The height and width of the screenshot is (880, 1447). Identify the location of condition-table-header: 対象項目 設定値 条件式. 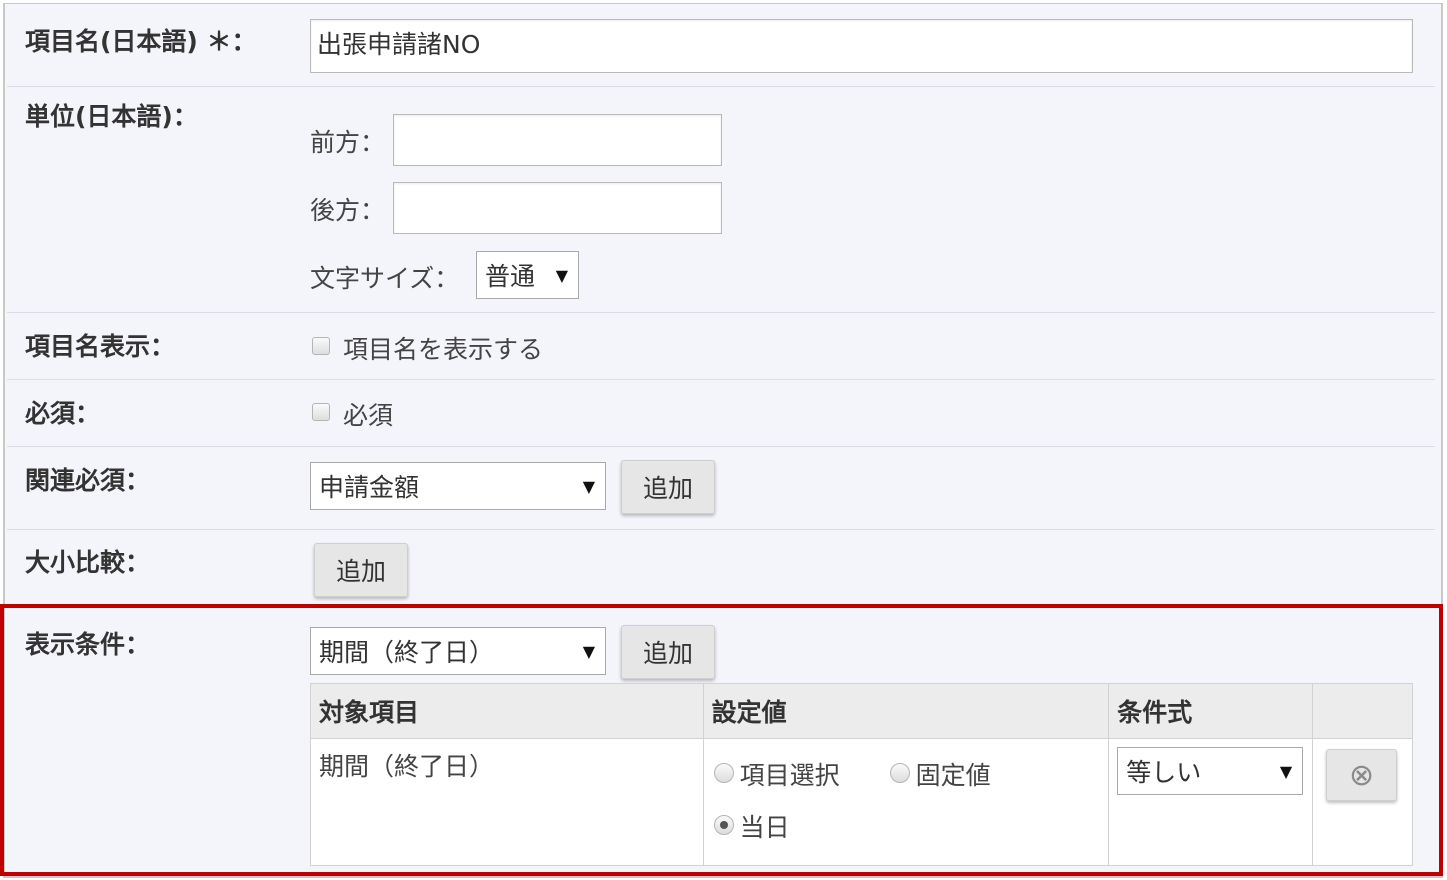
(861, 711).